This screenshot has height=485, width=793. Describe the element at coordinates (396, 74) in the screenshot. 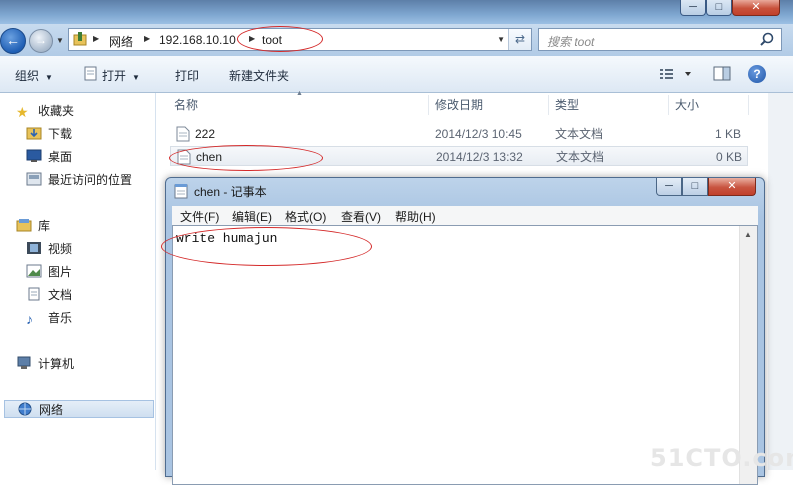

I see `command-bar: 组织 ▼ 打开 ▼ 打印 新建文件夹 ?` at that location.